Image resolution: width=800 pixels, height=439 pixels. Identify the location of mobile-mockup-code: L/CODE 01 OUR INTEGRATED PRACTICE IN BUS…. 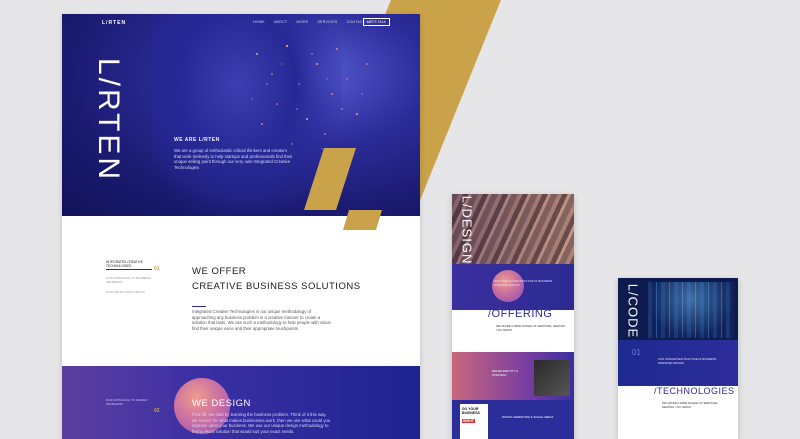
(678, 358).